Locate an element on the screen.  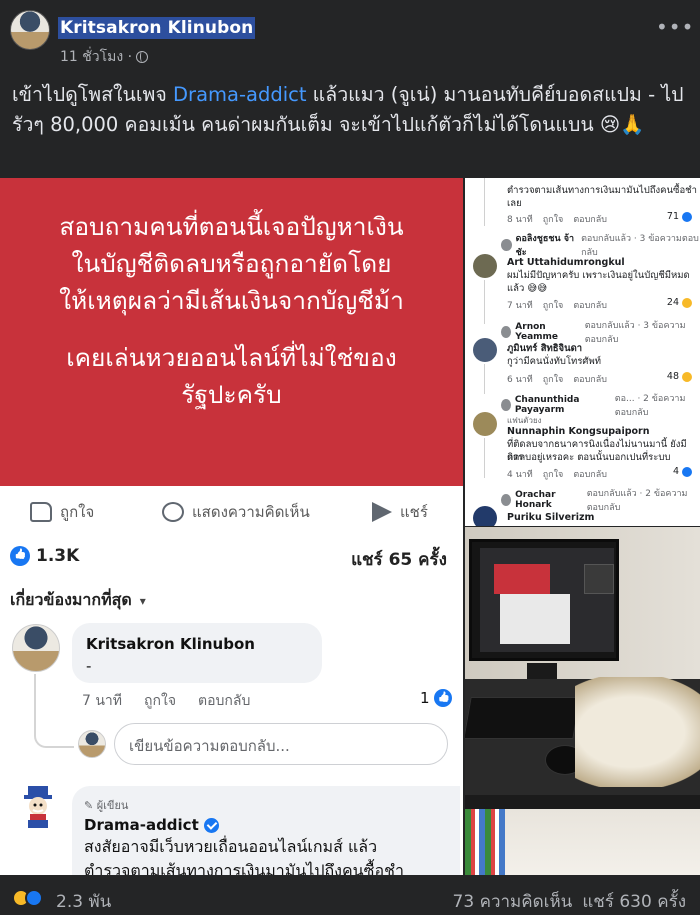
rt-comment-meta: 8 นาที ถูกใจ ตอบกลับ is located at coordinates (557, 219).